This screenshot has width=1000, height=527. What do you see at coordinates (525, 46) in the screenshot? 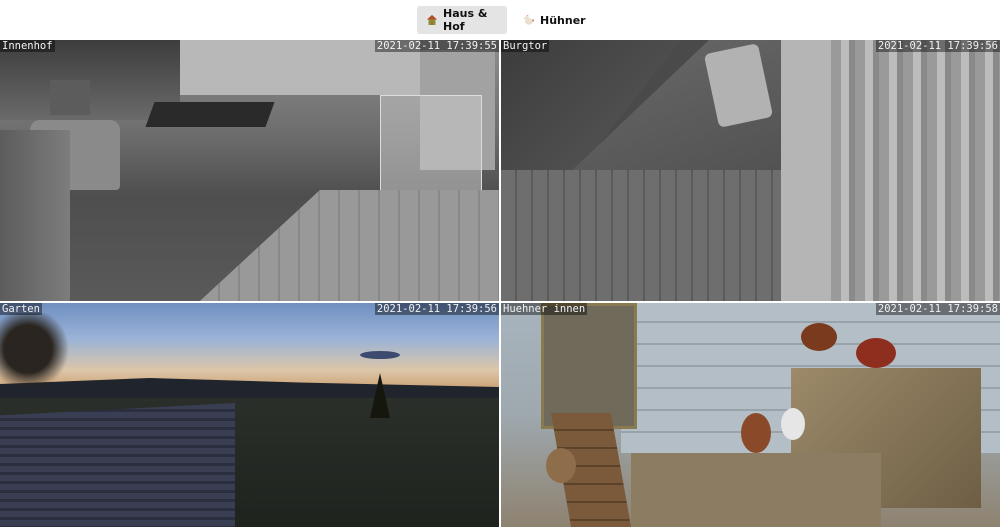
I see `camera-label: Burgtor` at bounding box center [525, 46].